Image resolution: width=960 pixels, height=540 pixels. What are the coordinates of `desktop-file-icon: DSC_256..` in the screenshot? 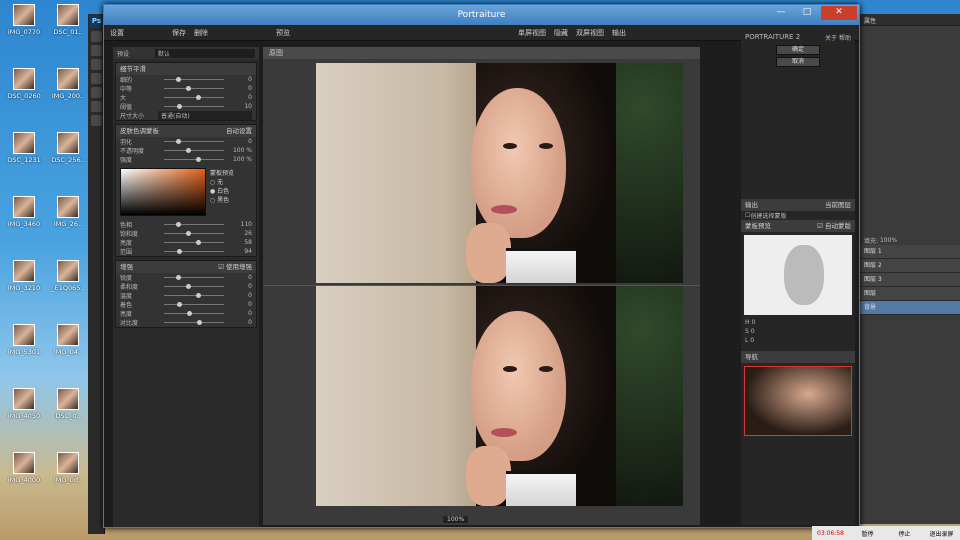 It's located at (68, 148).